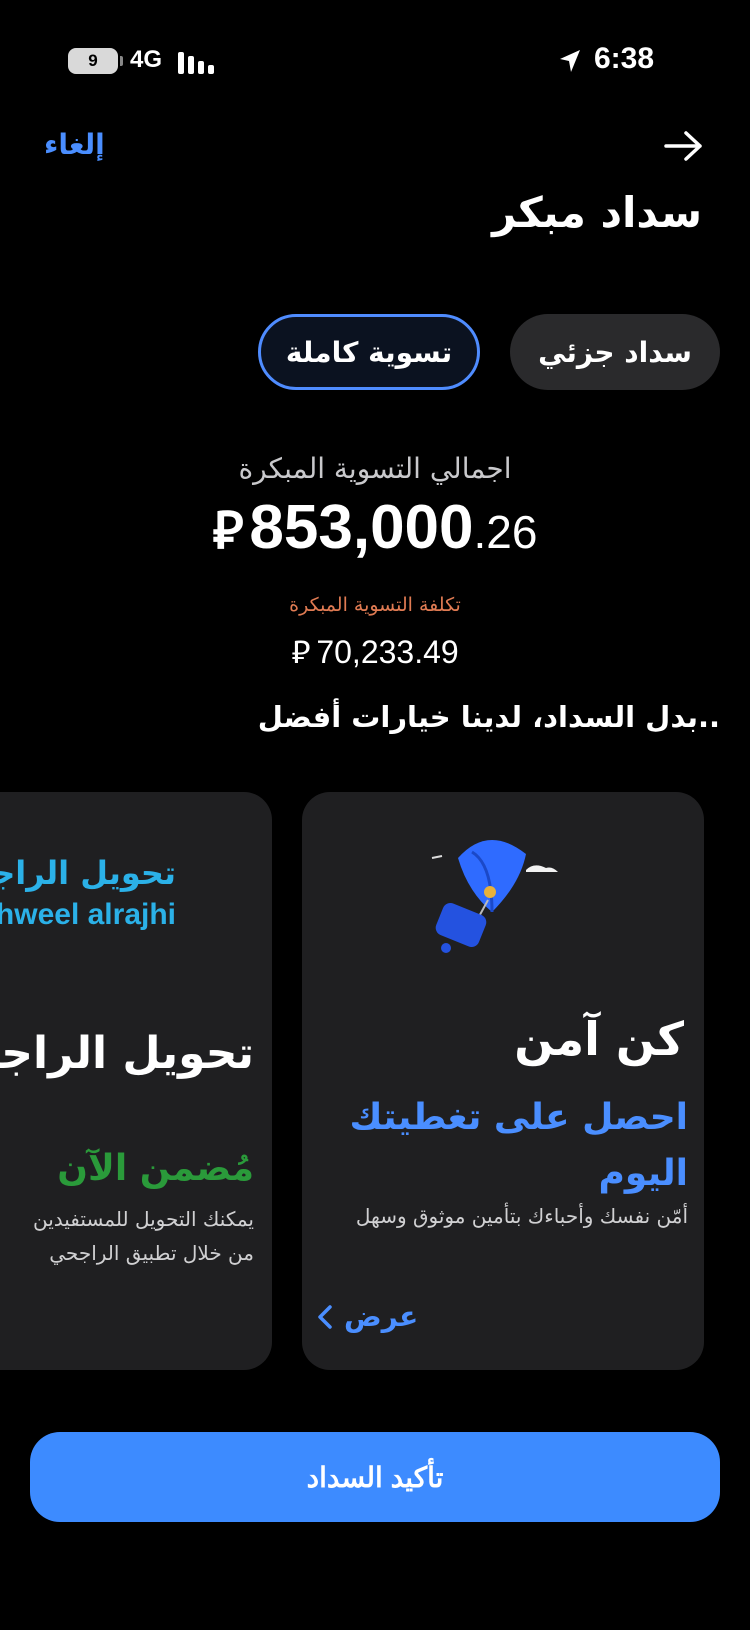  I want to click on view-insurance-button: عرض, so click(367, 1316).